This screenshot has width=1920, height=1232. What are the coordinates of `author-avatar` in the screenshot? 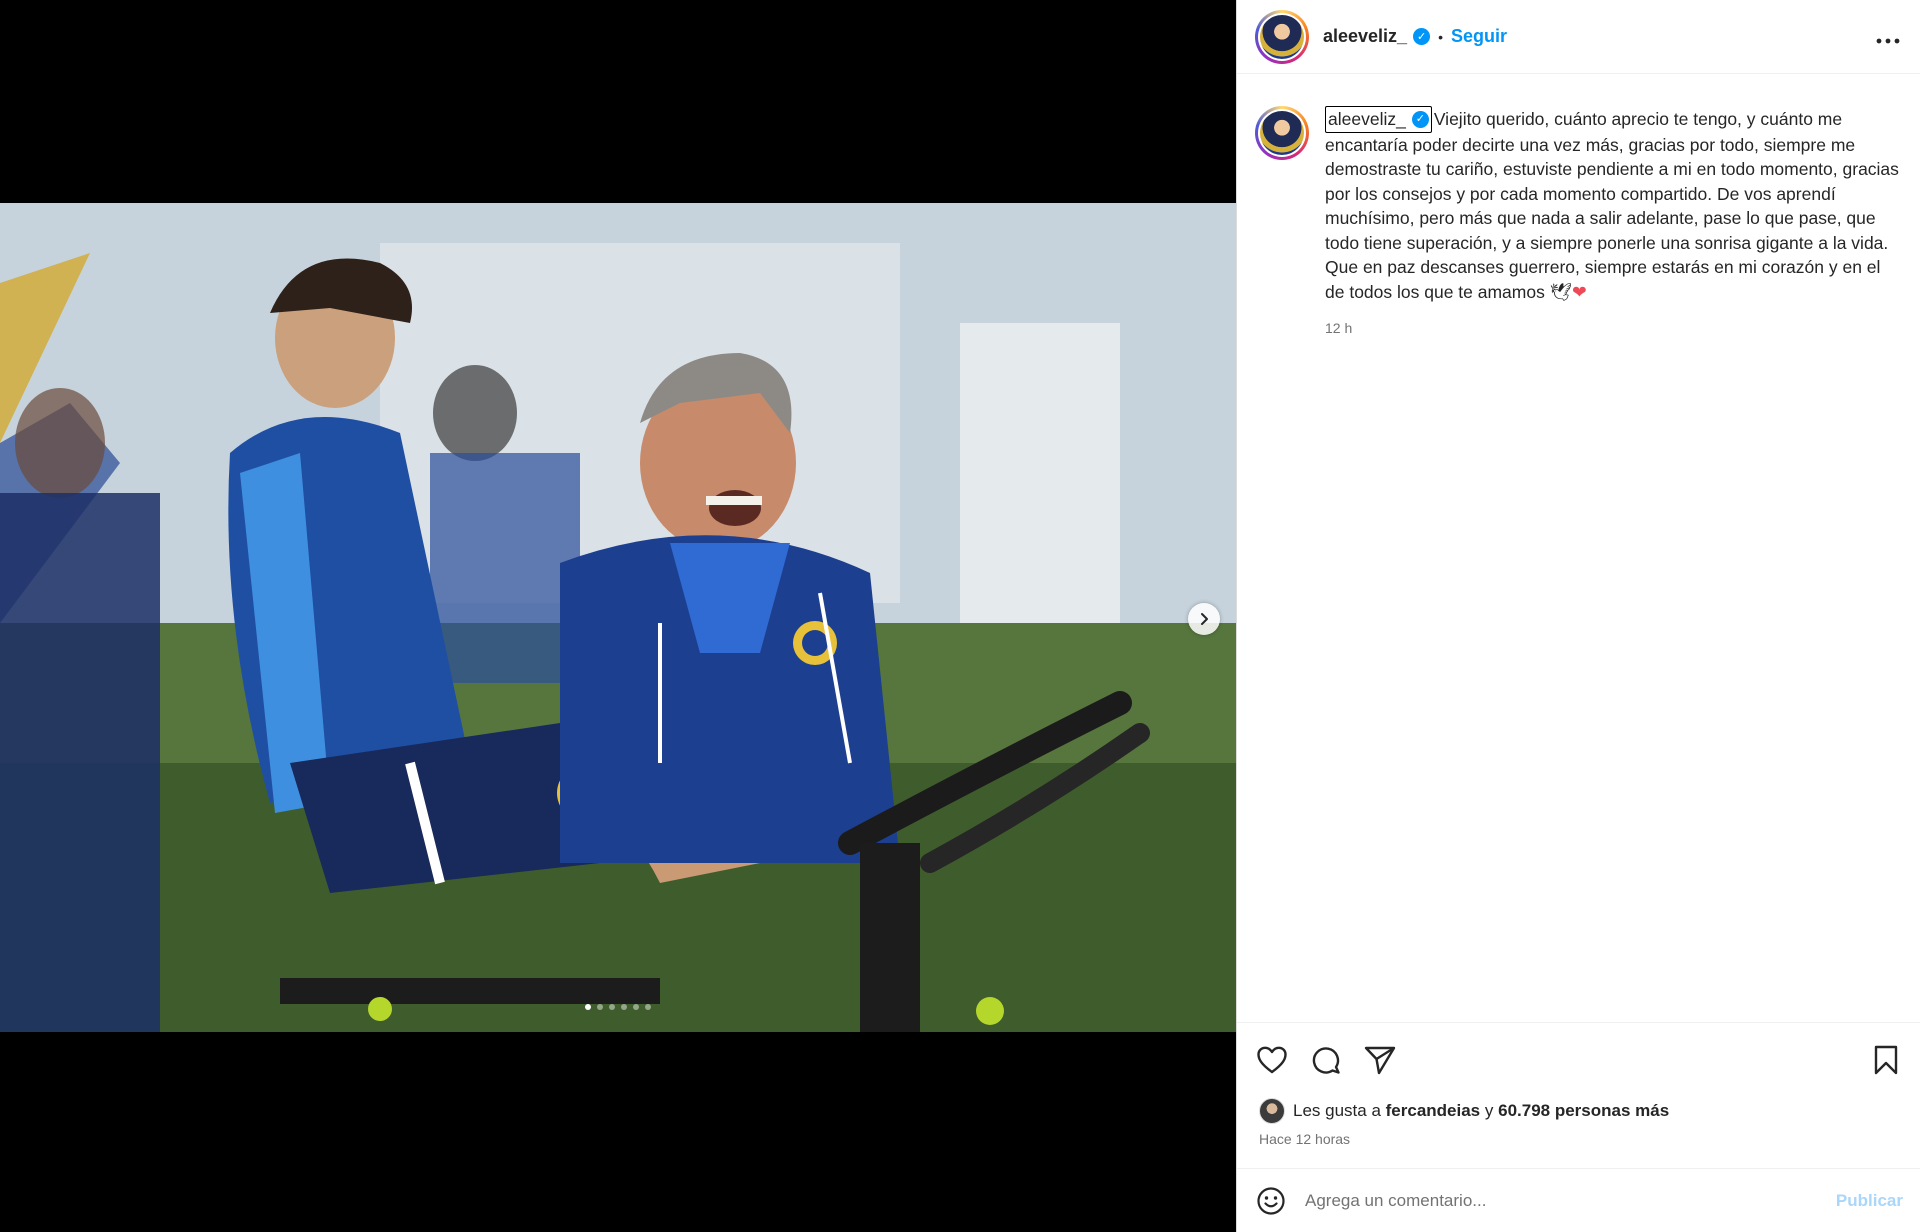 It's located at (1282, 36).